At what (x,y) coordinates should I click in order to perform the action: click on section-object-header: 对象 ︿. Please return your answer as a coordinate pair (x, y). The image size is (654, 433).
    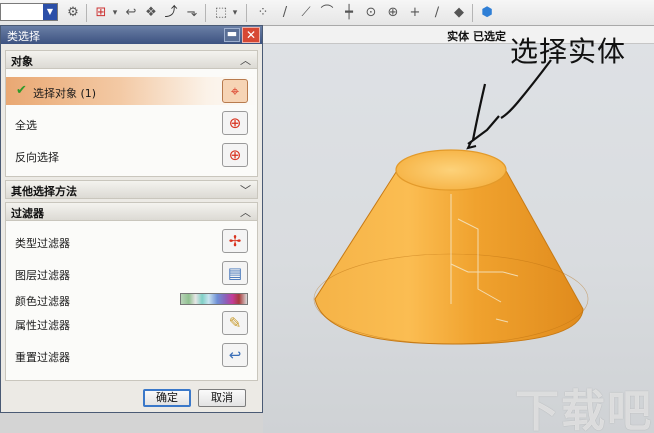
    Looking at the image, I should click on (131, 59).